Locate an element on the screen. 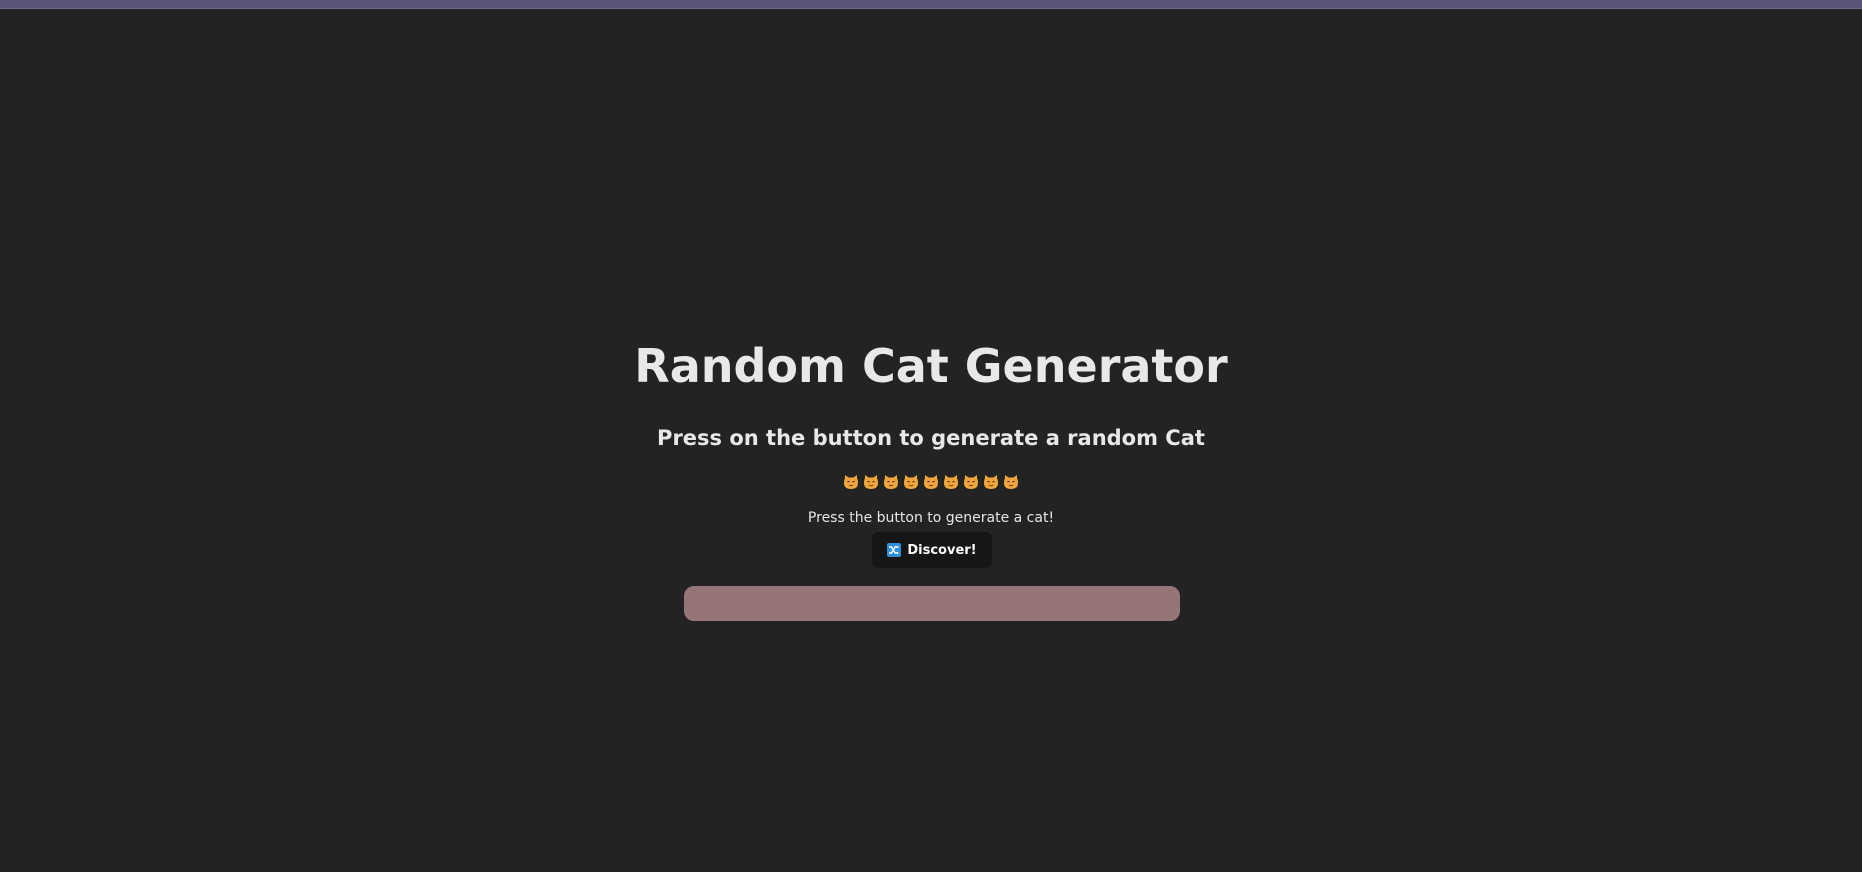  discover-button: Discover! is located at coordinates (932, 550).